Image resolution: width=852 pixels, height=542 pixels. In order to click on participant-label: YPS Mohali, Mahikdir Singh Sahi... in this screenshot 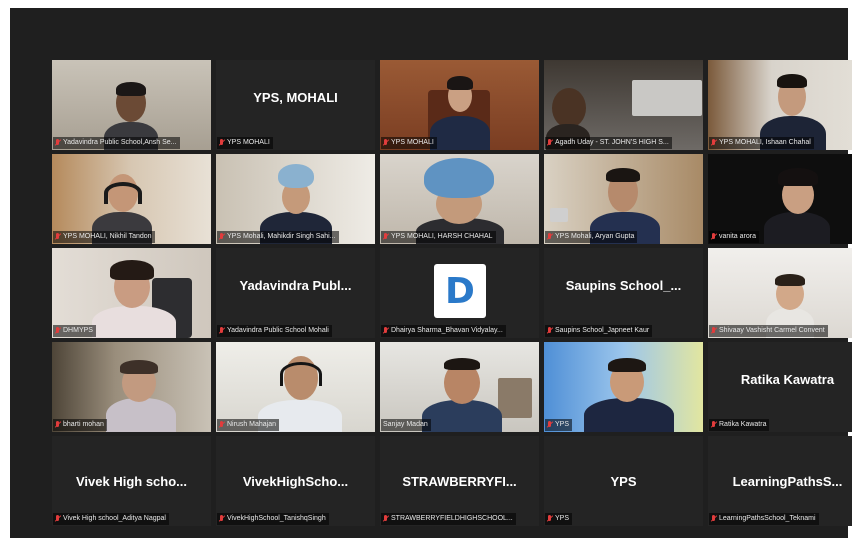, I will do `click(278, 237)`.